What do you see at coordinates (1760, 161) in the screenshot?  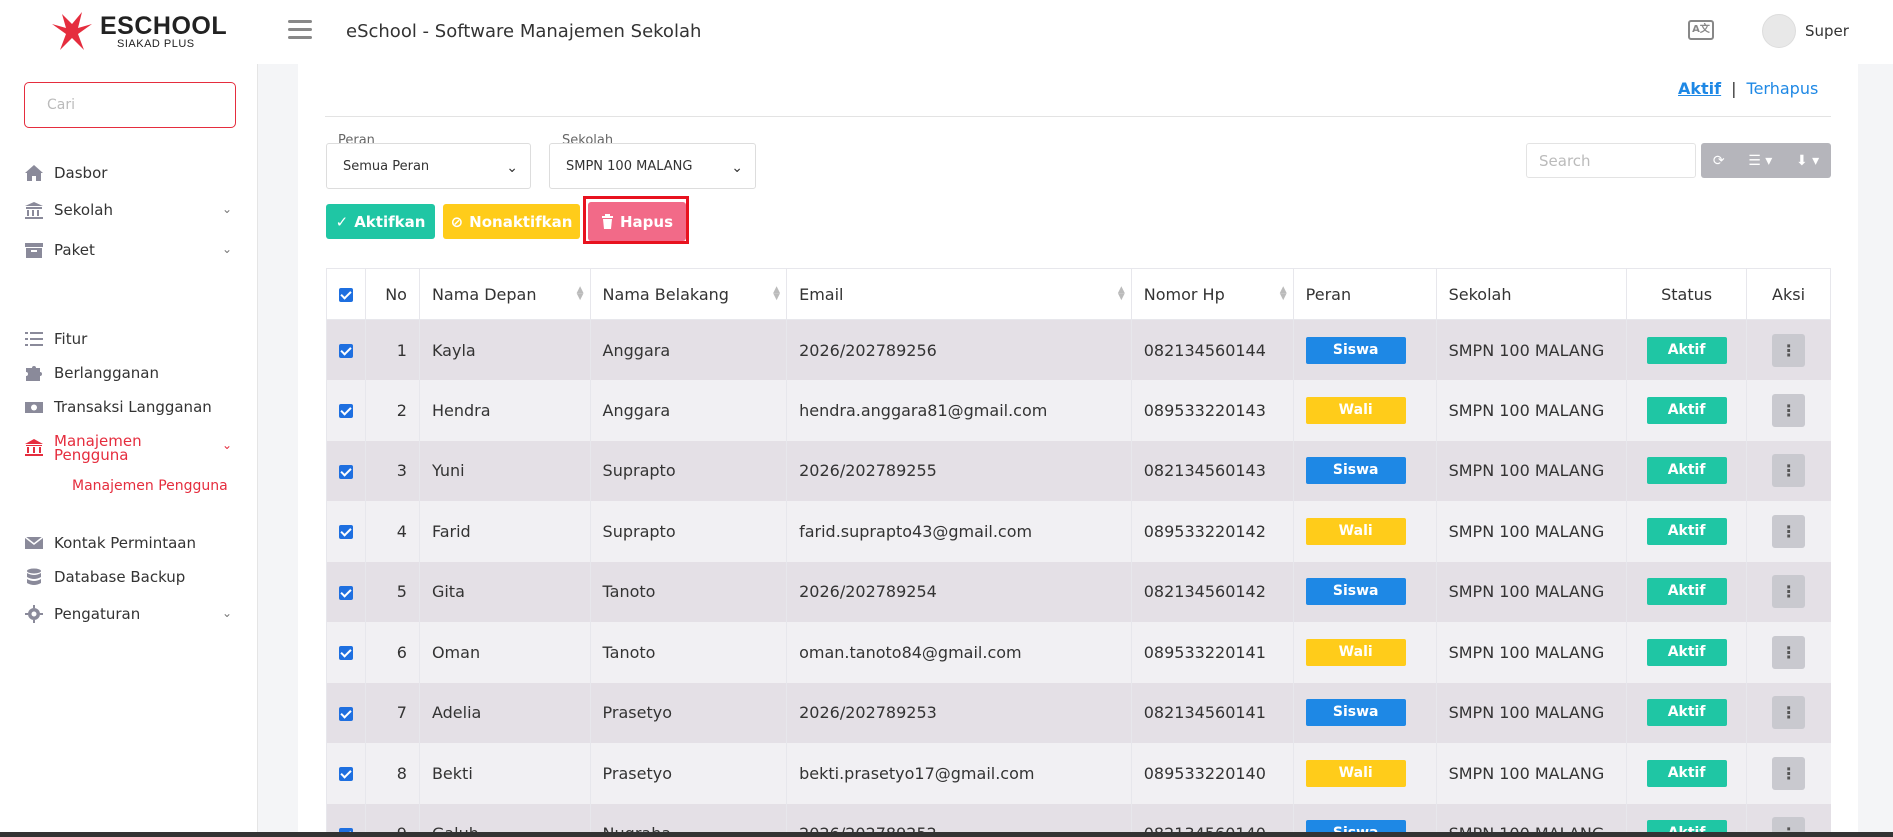 I see `columns-icon: ☰ ▾` at bounding box center [1760, 161].